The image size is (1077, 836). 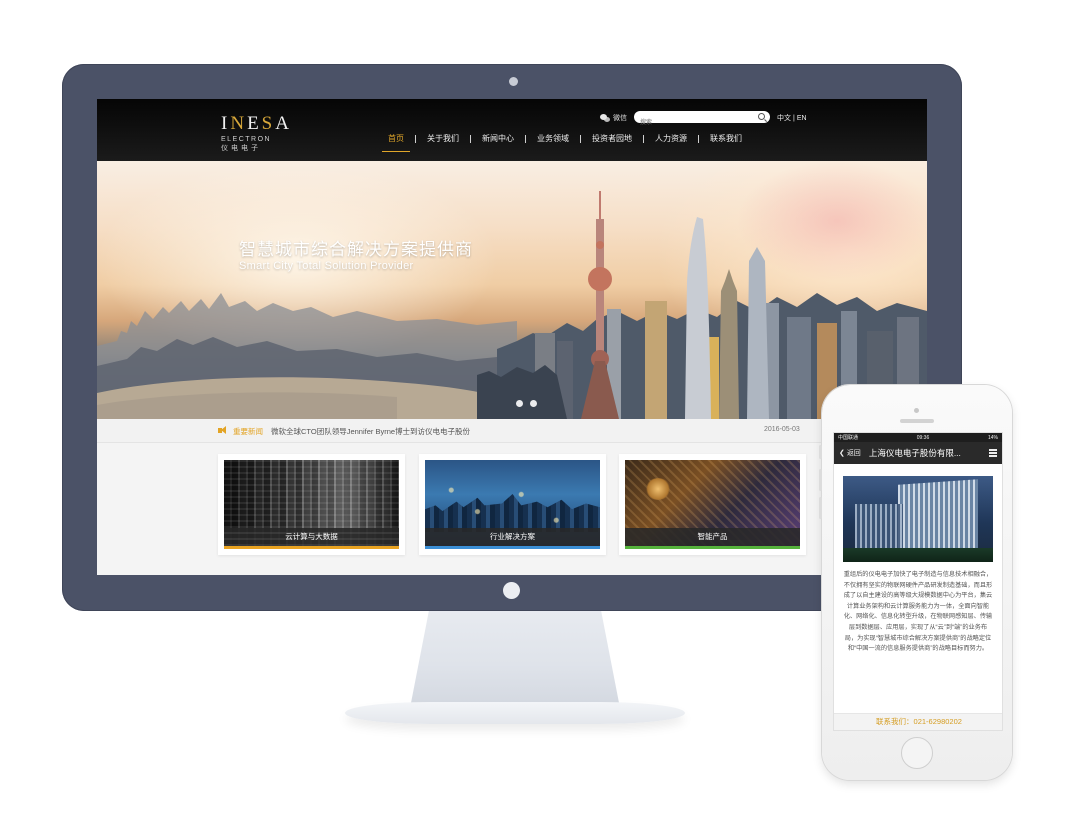 What do you see at coordinates (246, 139) in the screenshot?
I see `logo-subtitle-en: ELECTRON` at bounding box center [246, 139].